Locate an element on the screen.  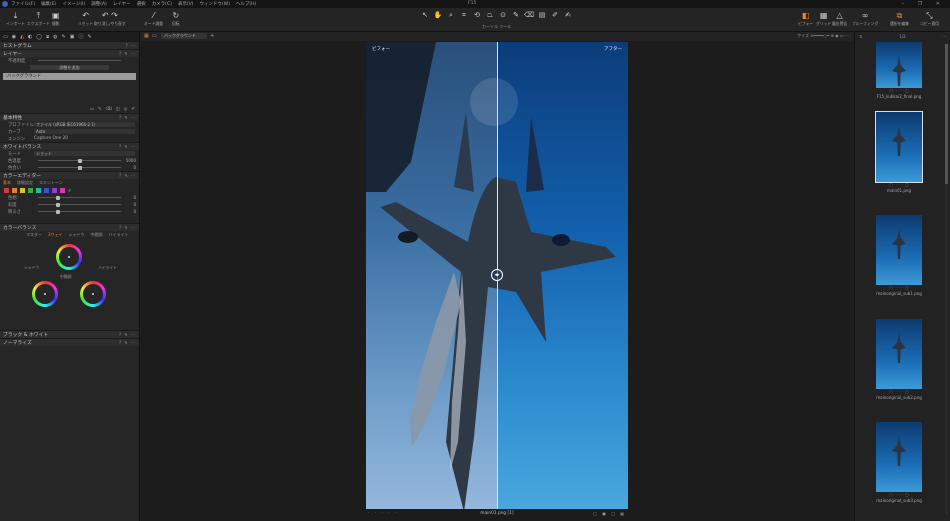
menu-file: ファイル(F) is located at coordinates (23, 4).